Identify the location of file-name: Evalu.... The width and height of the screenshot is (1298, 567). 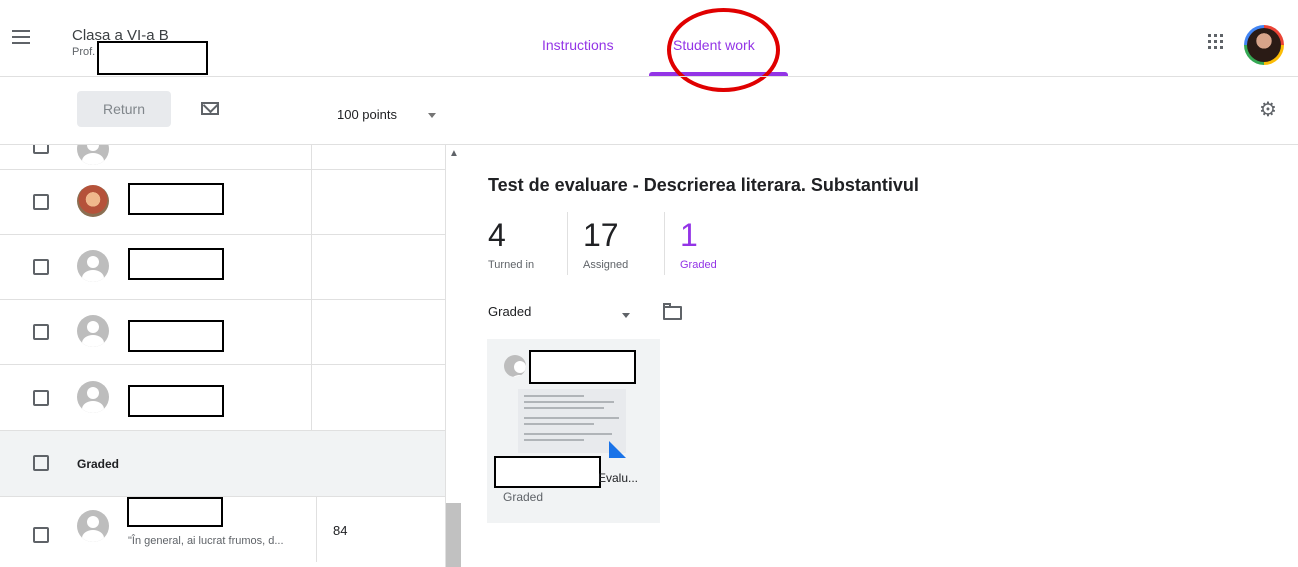
(618, 478).